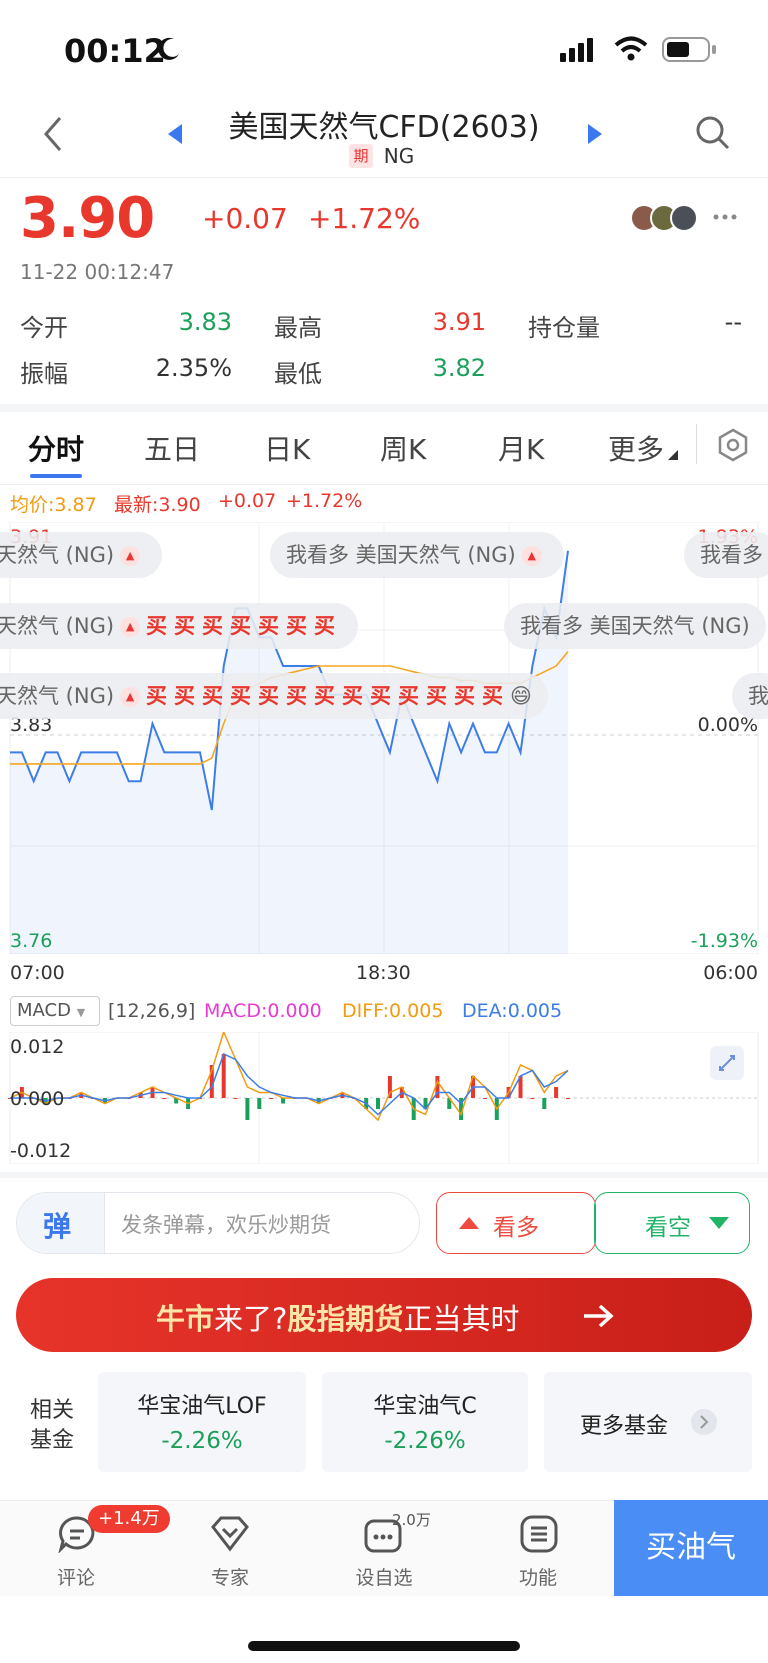  Describe the element at coordinates (384, 50) in the screenshot. I see `status-bar: 00:12` at that location.